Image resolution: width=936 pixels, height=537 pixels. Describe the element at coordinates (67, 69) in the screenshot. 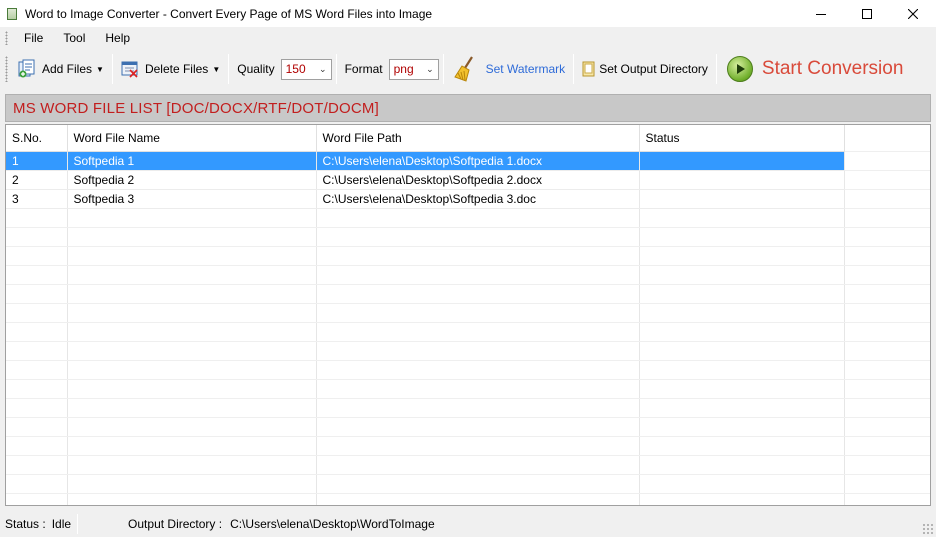

I see `add-files-label: Add Files` at that location.